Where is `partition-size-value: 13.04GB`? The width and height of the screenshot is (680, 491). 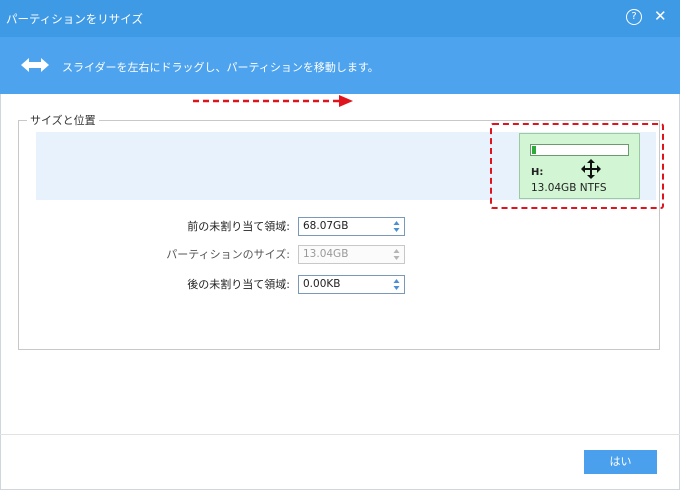 partition-size-value: 13.04GB is located at coordinates (326, 254).